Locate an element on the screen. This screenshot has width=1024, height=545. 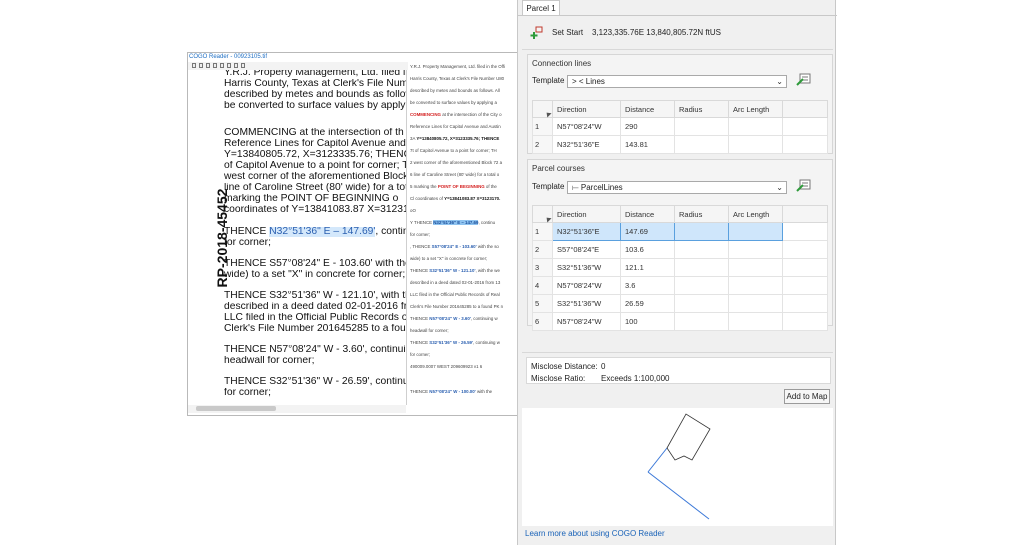
distance-cell: 147.69 is located at coordinates (647, 231).